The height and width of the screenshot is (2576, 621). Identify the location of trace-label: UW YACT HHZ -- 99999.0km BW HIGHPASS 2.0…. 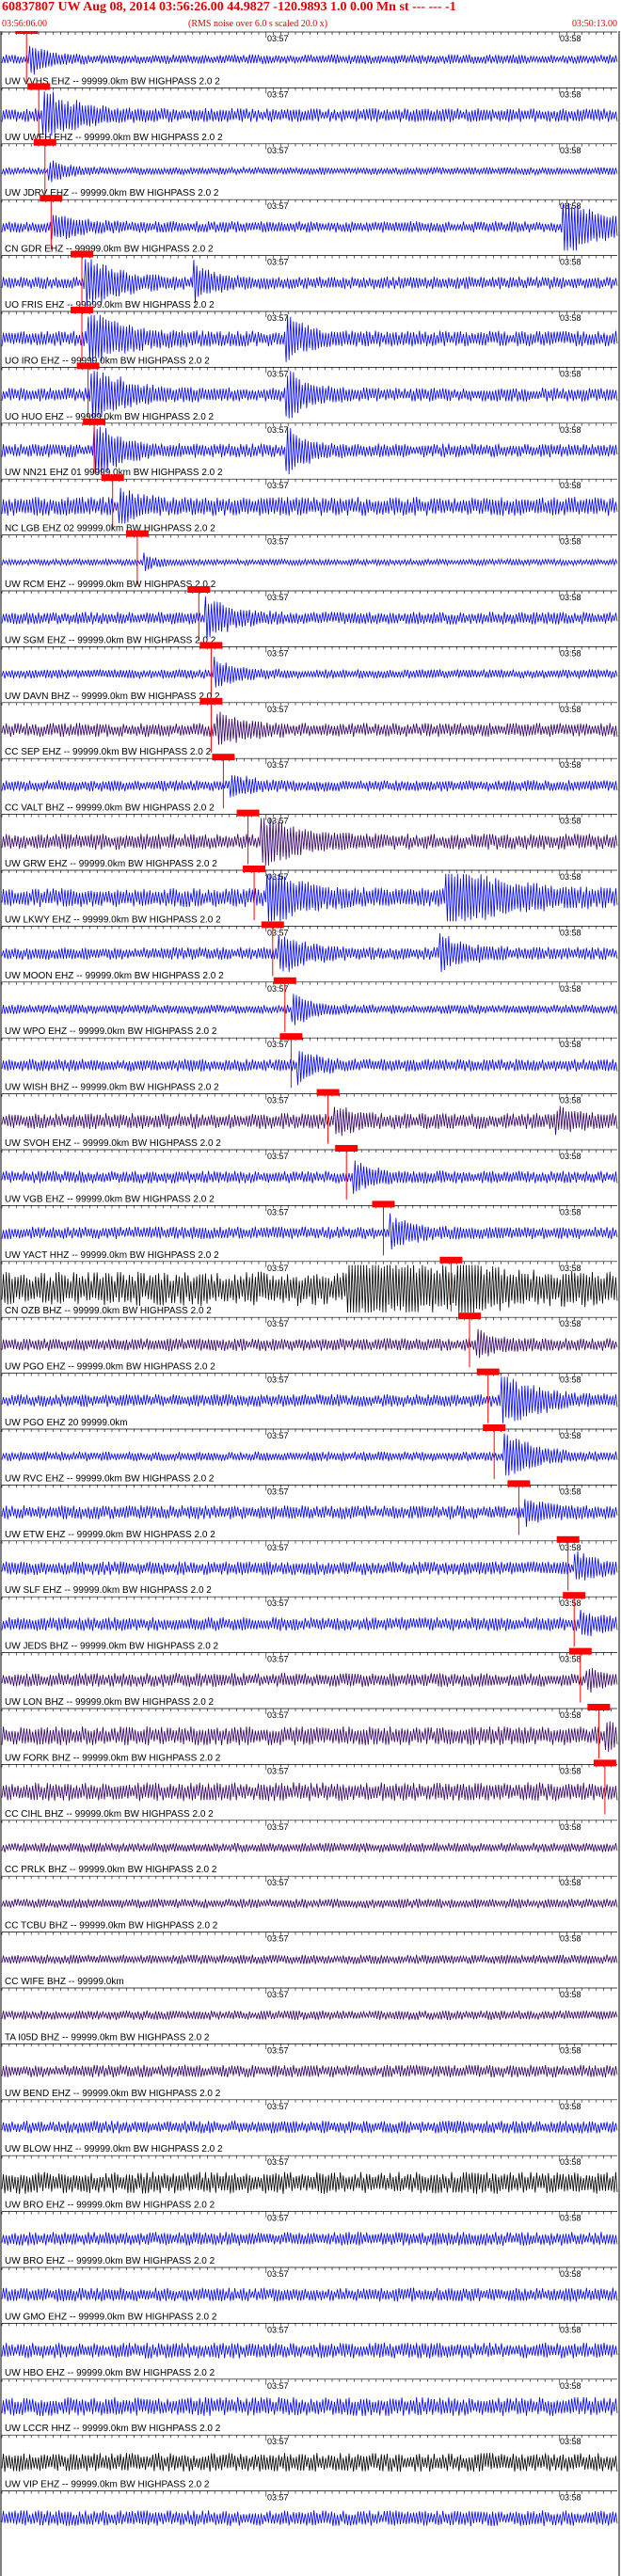
(112, 1255).